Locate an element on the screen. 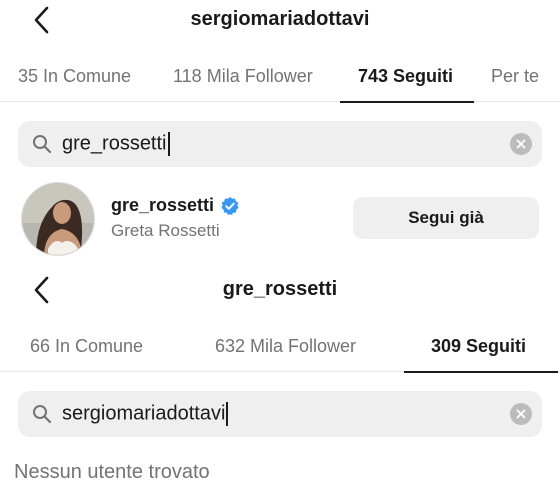  tab-seguiti: 743 Seguiti is located at coordinates (407, 78).